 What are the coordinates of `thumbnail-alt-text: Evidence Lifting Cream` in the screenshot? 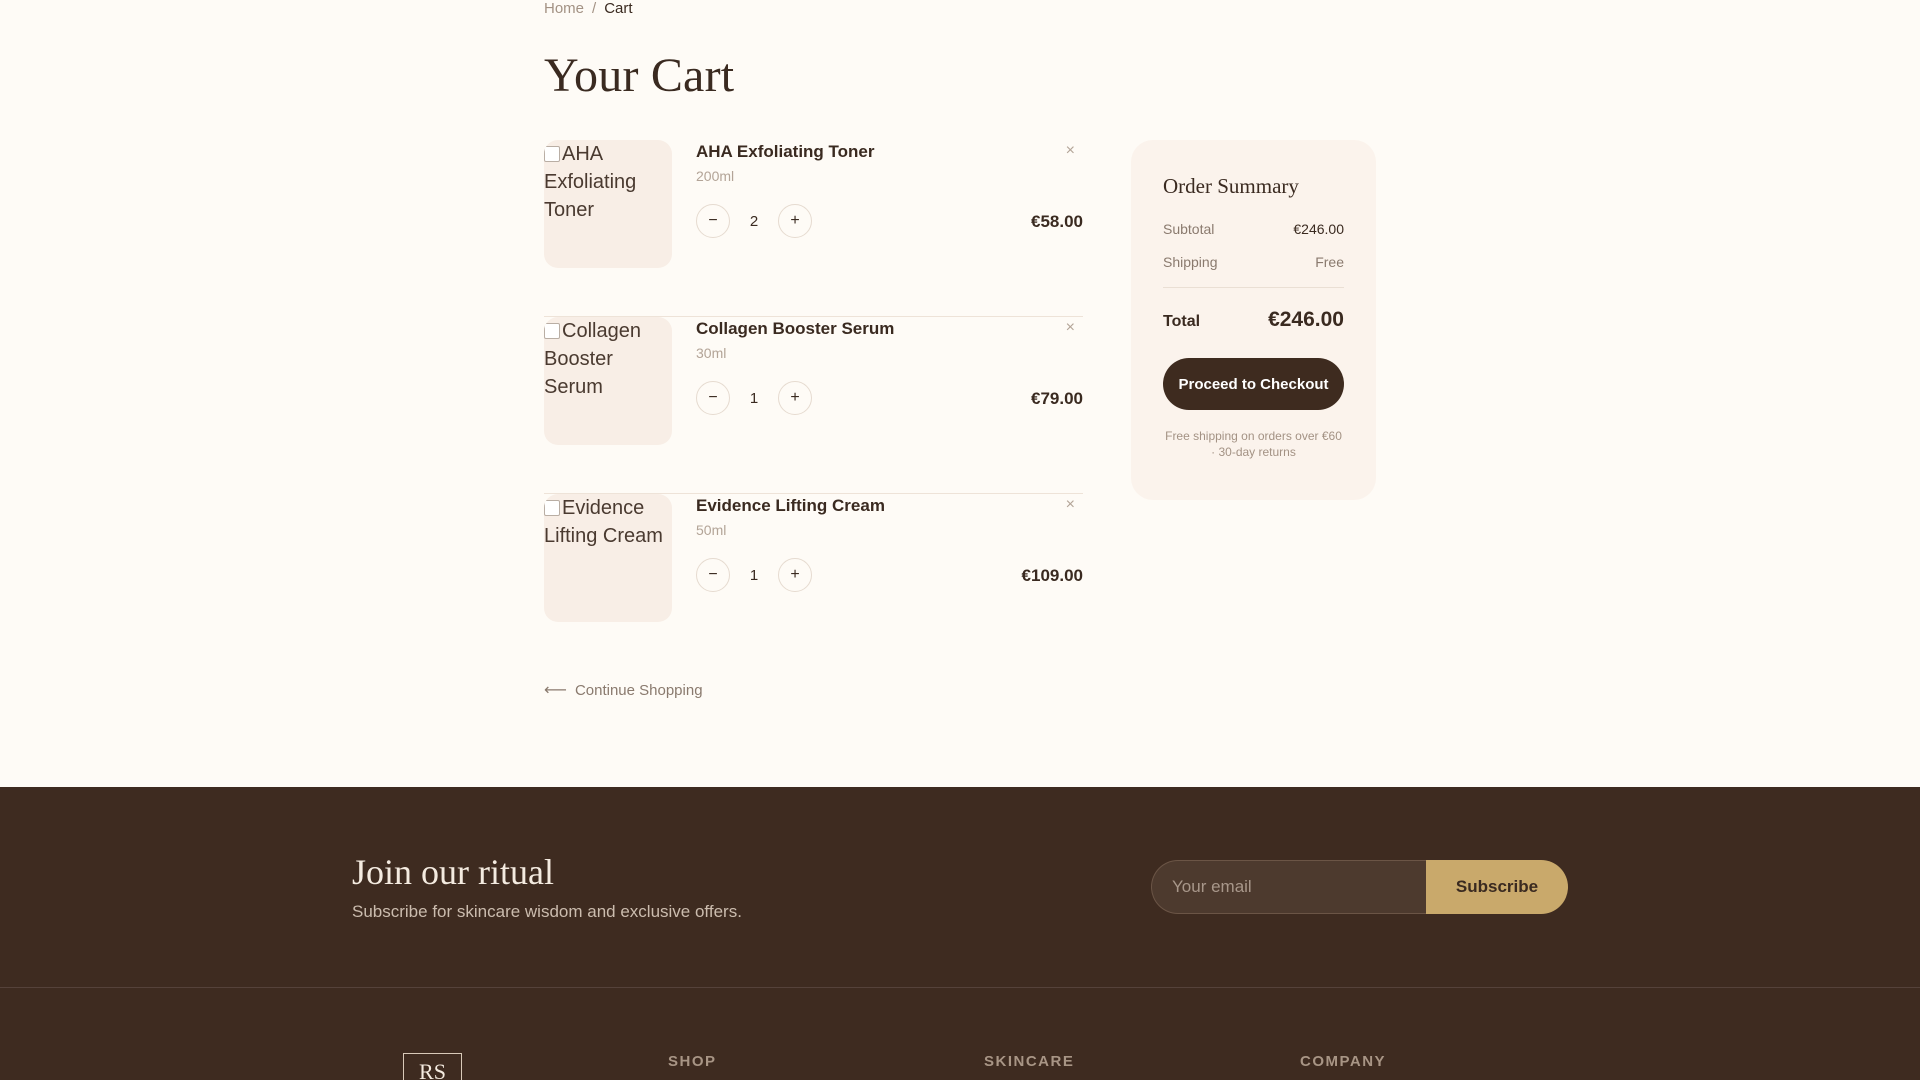 It's located at (603, 522).